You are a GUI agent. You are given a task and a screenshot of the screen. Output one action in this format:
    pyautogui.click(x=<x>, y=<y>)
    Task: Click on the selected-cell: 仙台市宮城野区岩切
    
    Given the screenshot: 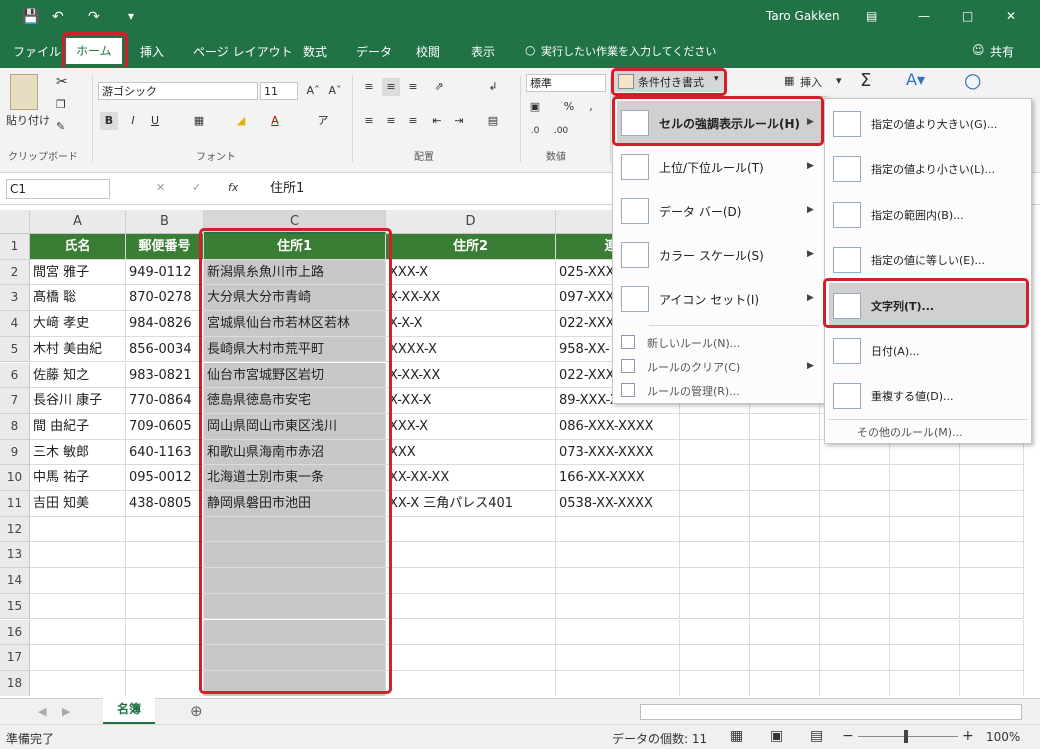 What is the action you would take?
    pyautogui.click(x=295, y=375)
    